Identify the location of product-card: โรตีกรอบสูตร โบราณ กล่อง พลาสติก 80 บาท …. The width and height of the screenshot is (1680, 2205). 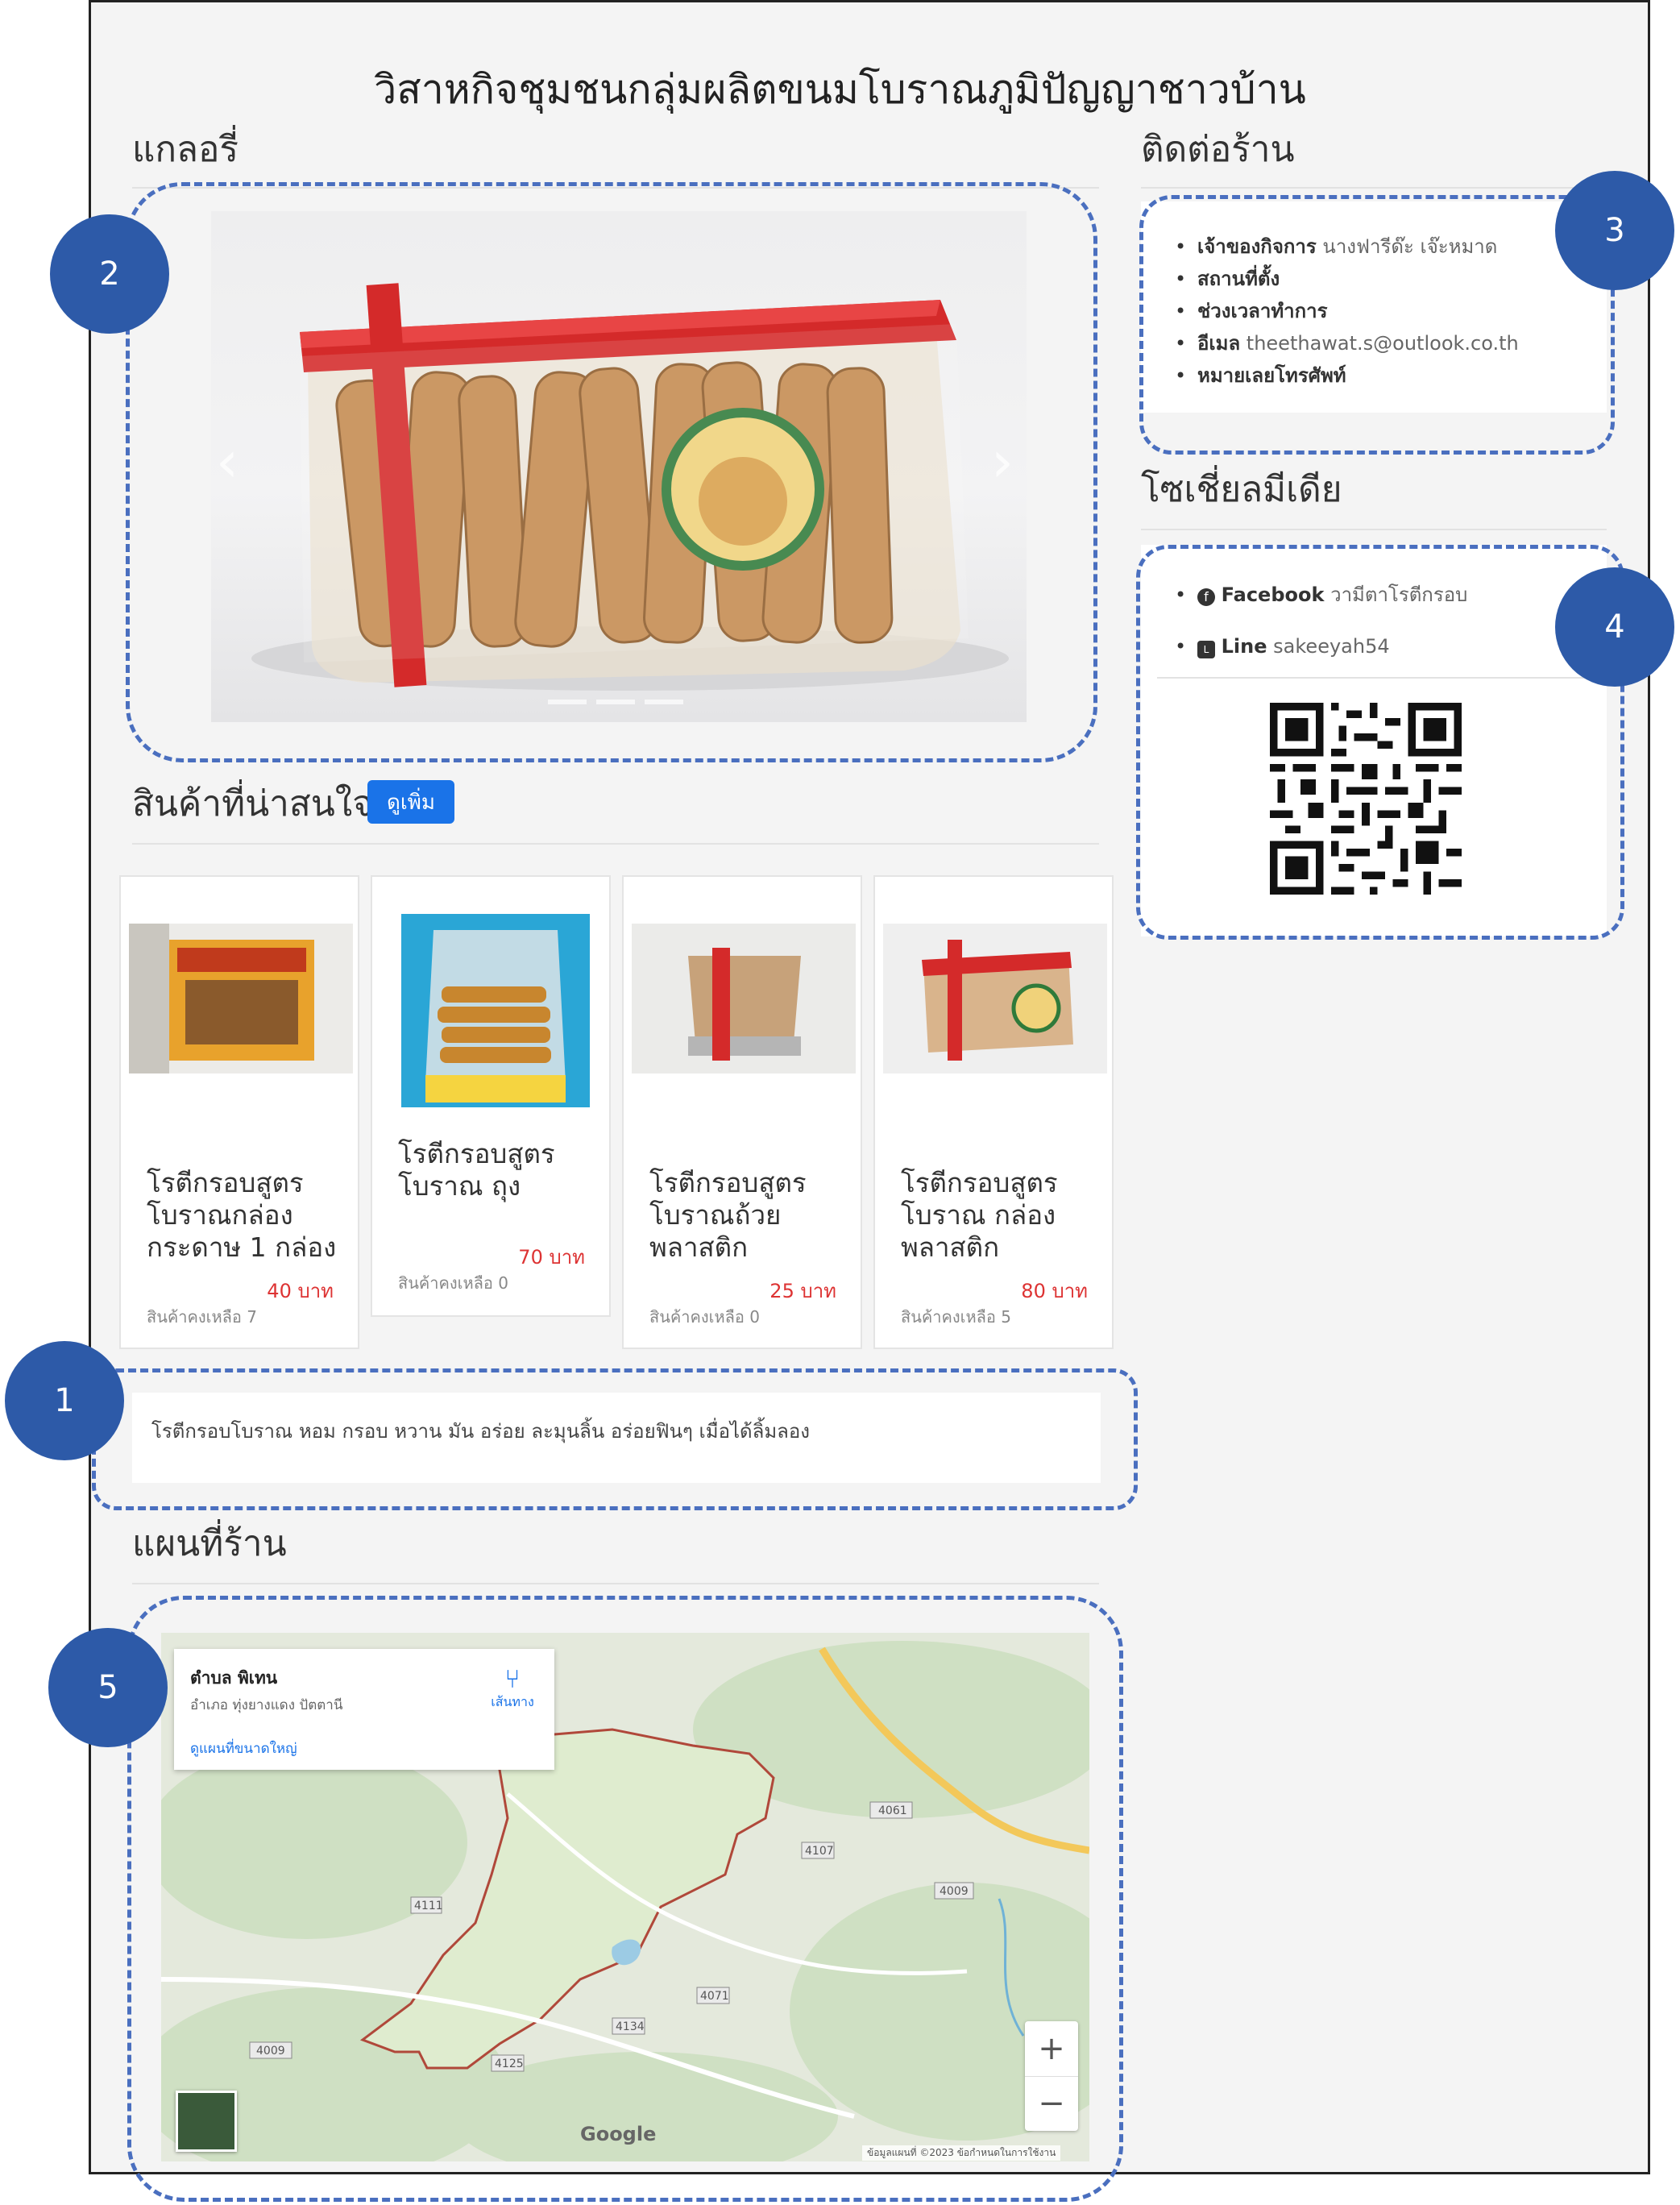
(993, 1112).